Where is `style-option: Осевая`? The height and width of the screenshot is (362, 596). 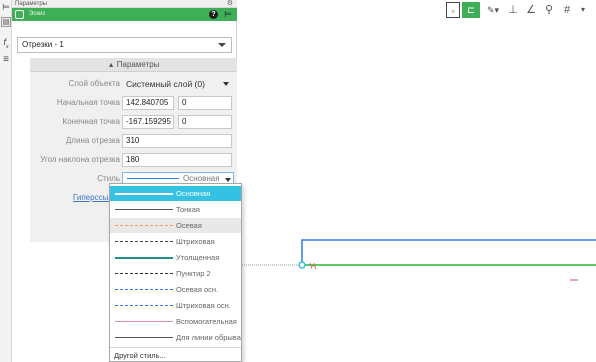
style-option: Осевая is located at coordinates (175, 225).